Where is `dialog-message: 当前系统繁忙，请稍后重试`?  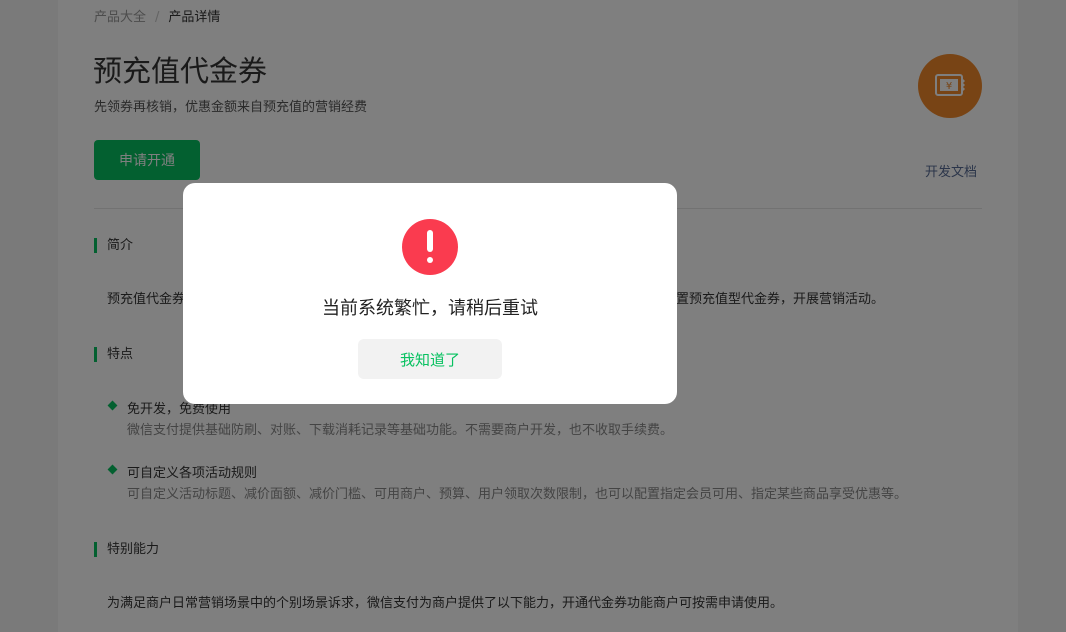 dialog-message: 当前系统繁忙，请稍后重试 is located at coordinates (430, 308).